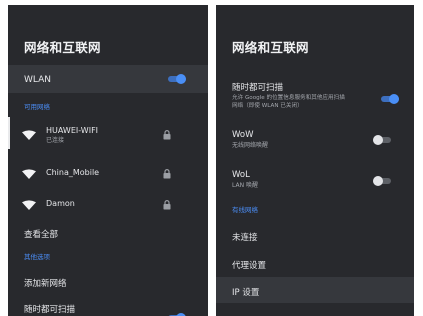 This screenshot has width=423, height=316. What do you see at coordinates (108, 205) in the screenshot?
I see `network-item: Damon` at bounding box center [108, 205].